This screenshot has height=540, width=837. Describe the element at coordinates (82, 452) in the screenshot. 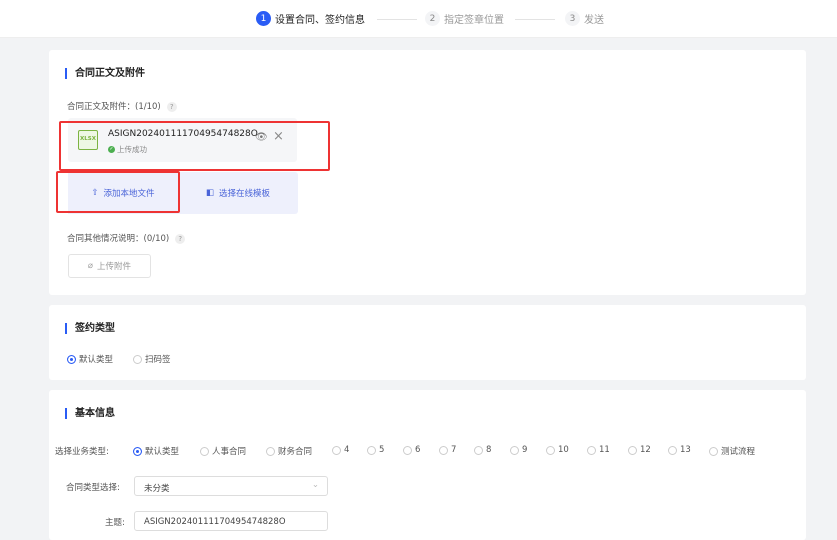

I see `biz-type-label: 选择业务类型:` at that location.